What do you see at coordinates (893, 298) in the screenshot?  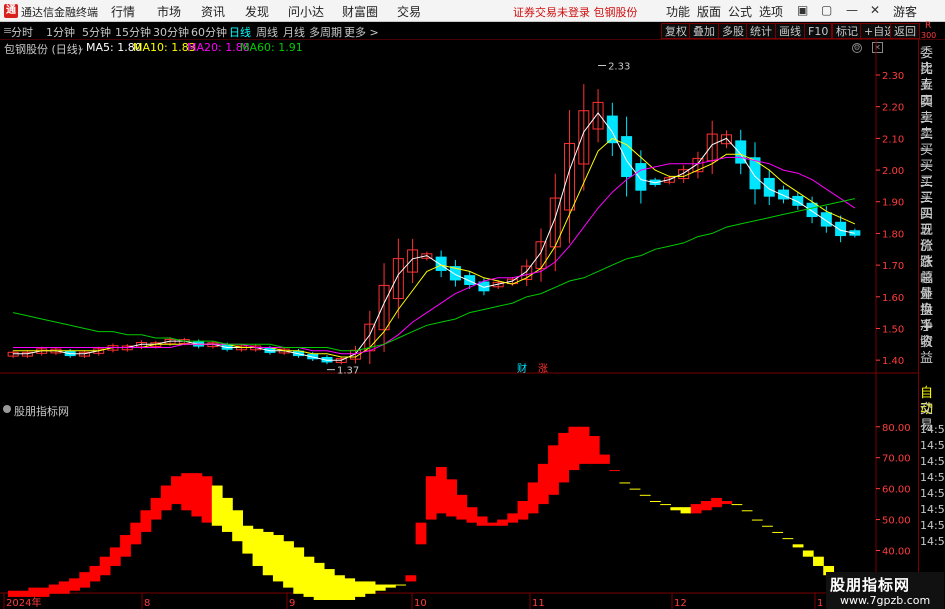 I see `price-tick-label: 1.60` at bounding box center [893, 298].